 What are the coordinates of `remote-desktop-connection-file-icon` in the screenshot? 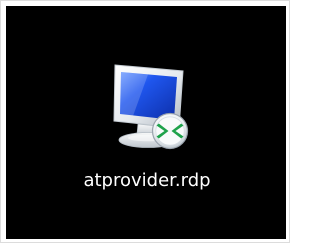 It's located at (147, 107).